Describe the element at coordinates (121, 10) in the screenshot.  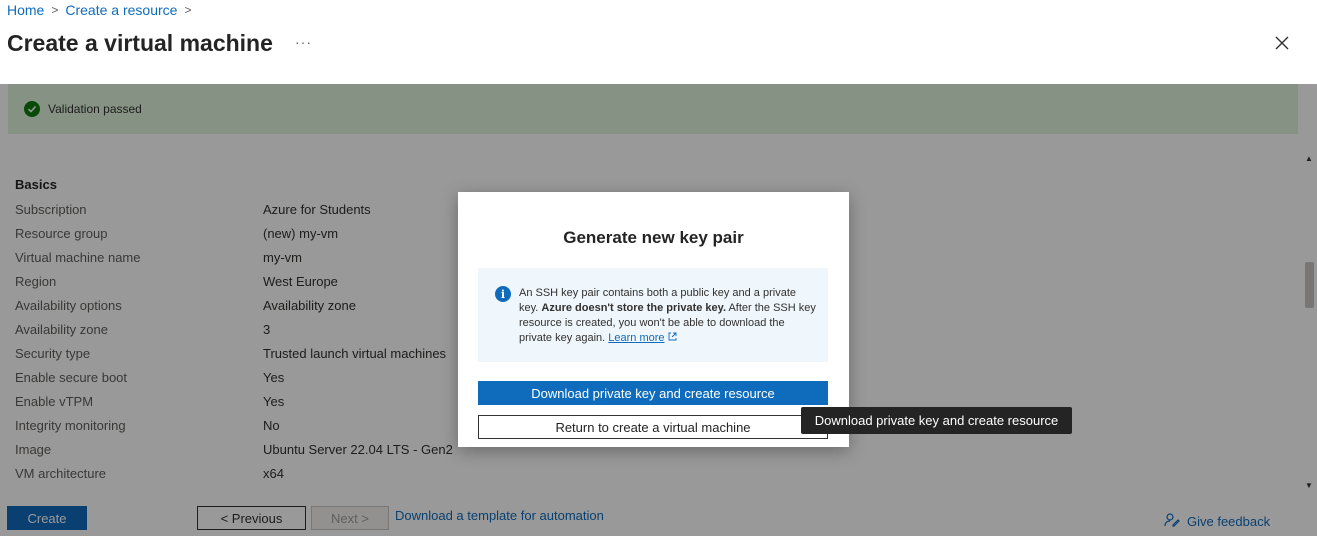
I see `breadcrumb-create-resource: Create a resource` at that location.